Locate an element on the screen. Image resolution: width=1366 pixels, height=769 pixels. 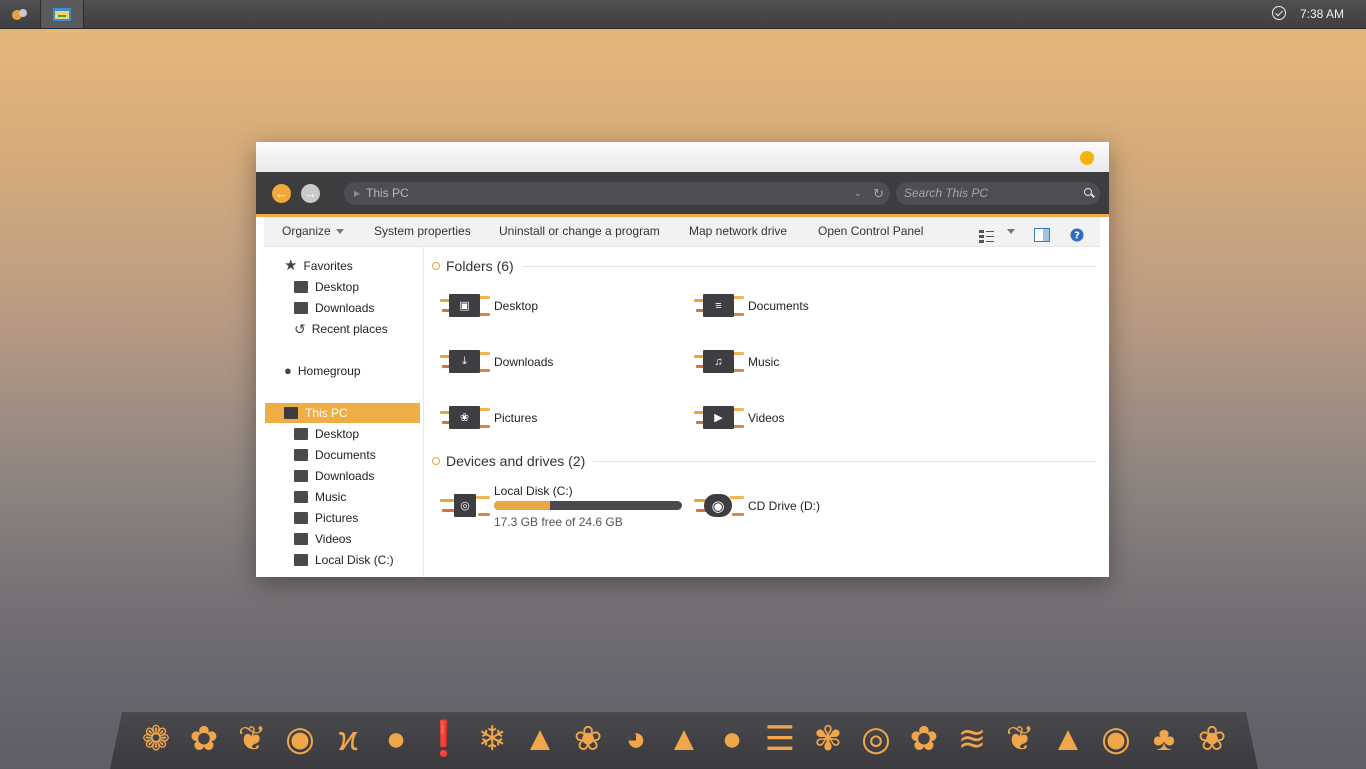
uninstall-program-button: Uninstall or change a program is located at coordinates (579, 231).